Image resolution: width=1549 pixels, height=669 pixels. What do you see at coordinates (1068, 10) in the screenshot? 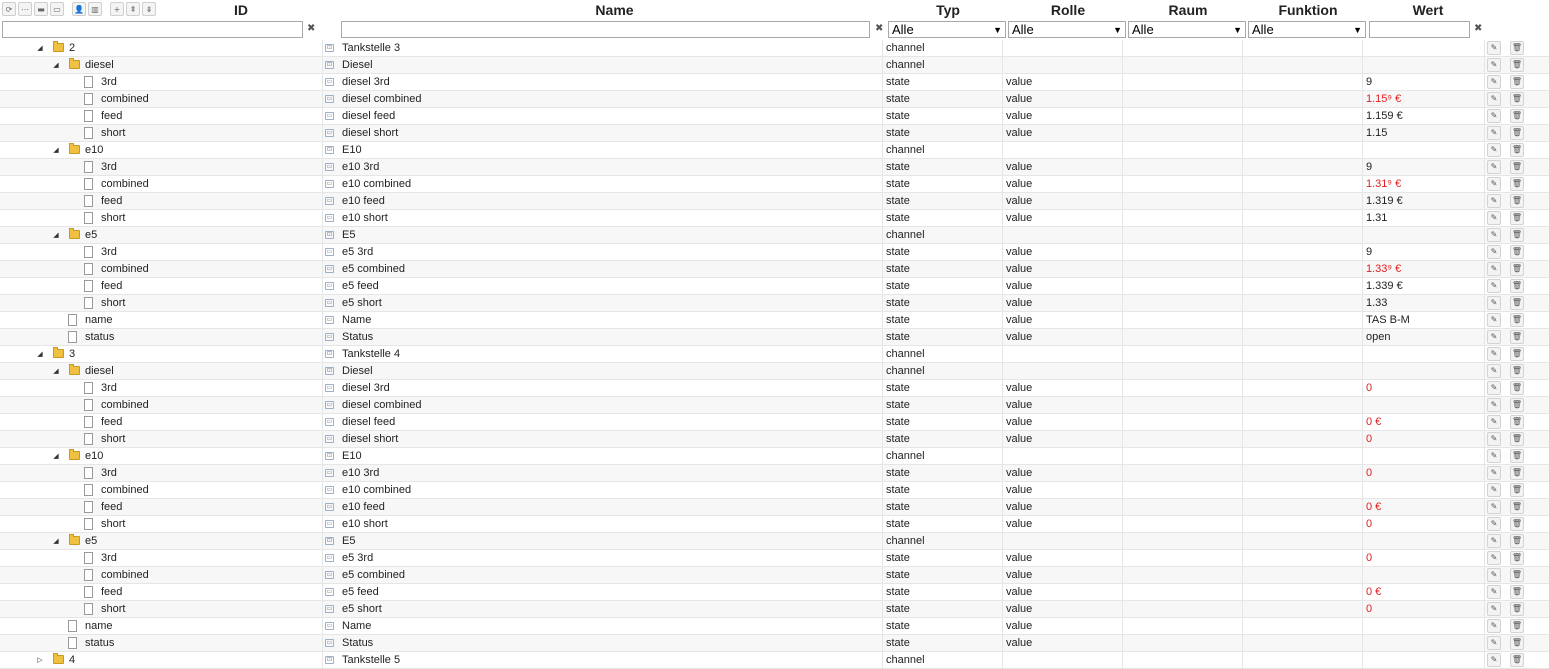
I see `column-title-rolle: Rolle` at bounding box center [1068, 10].